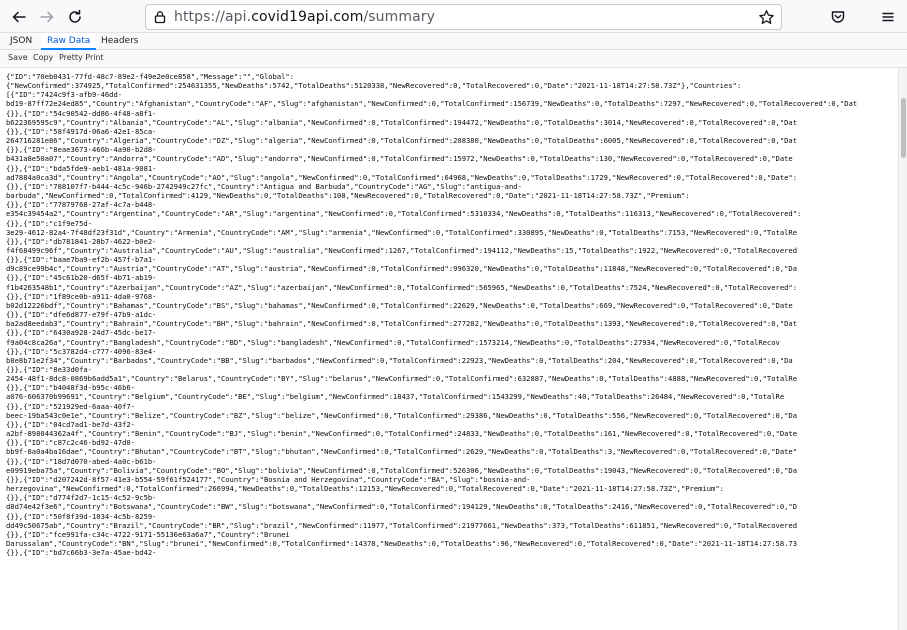 This screenshot has height=630, width=907. What do you see at coordinates (453, 59) in the screenshot?
I see `raw-data-toolbar: Save Copy Pretty Print` at bounding box center [453, 59].